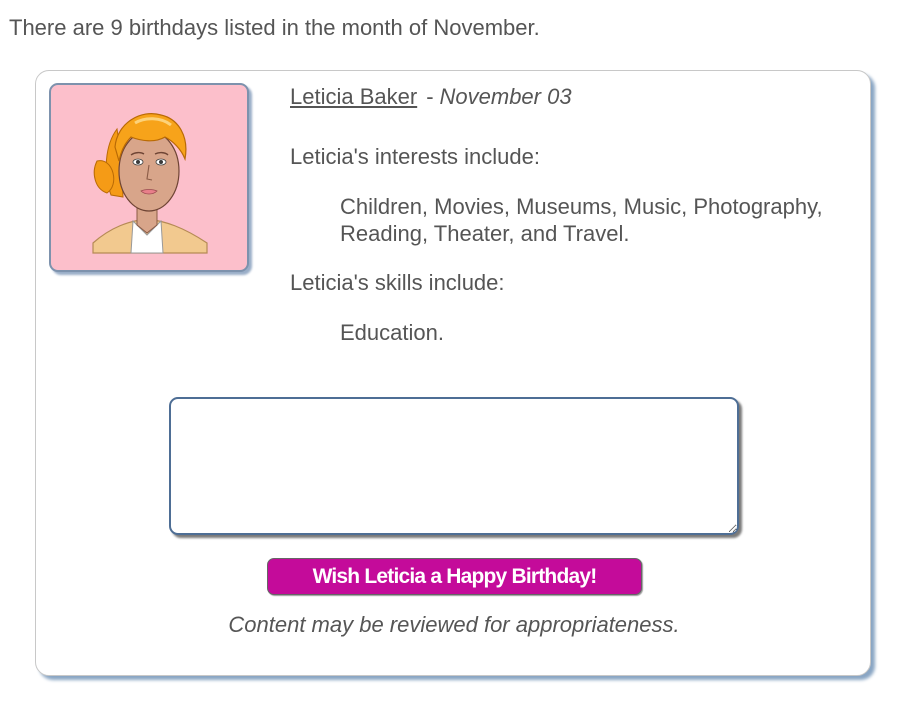 This screenshot has height=721, width=899. I want to click on avatar, so click(149, 177).